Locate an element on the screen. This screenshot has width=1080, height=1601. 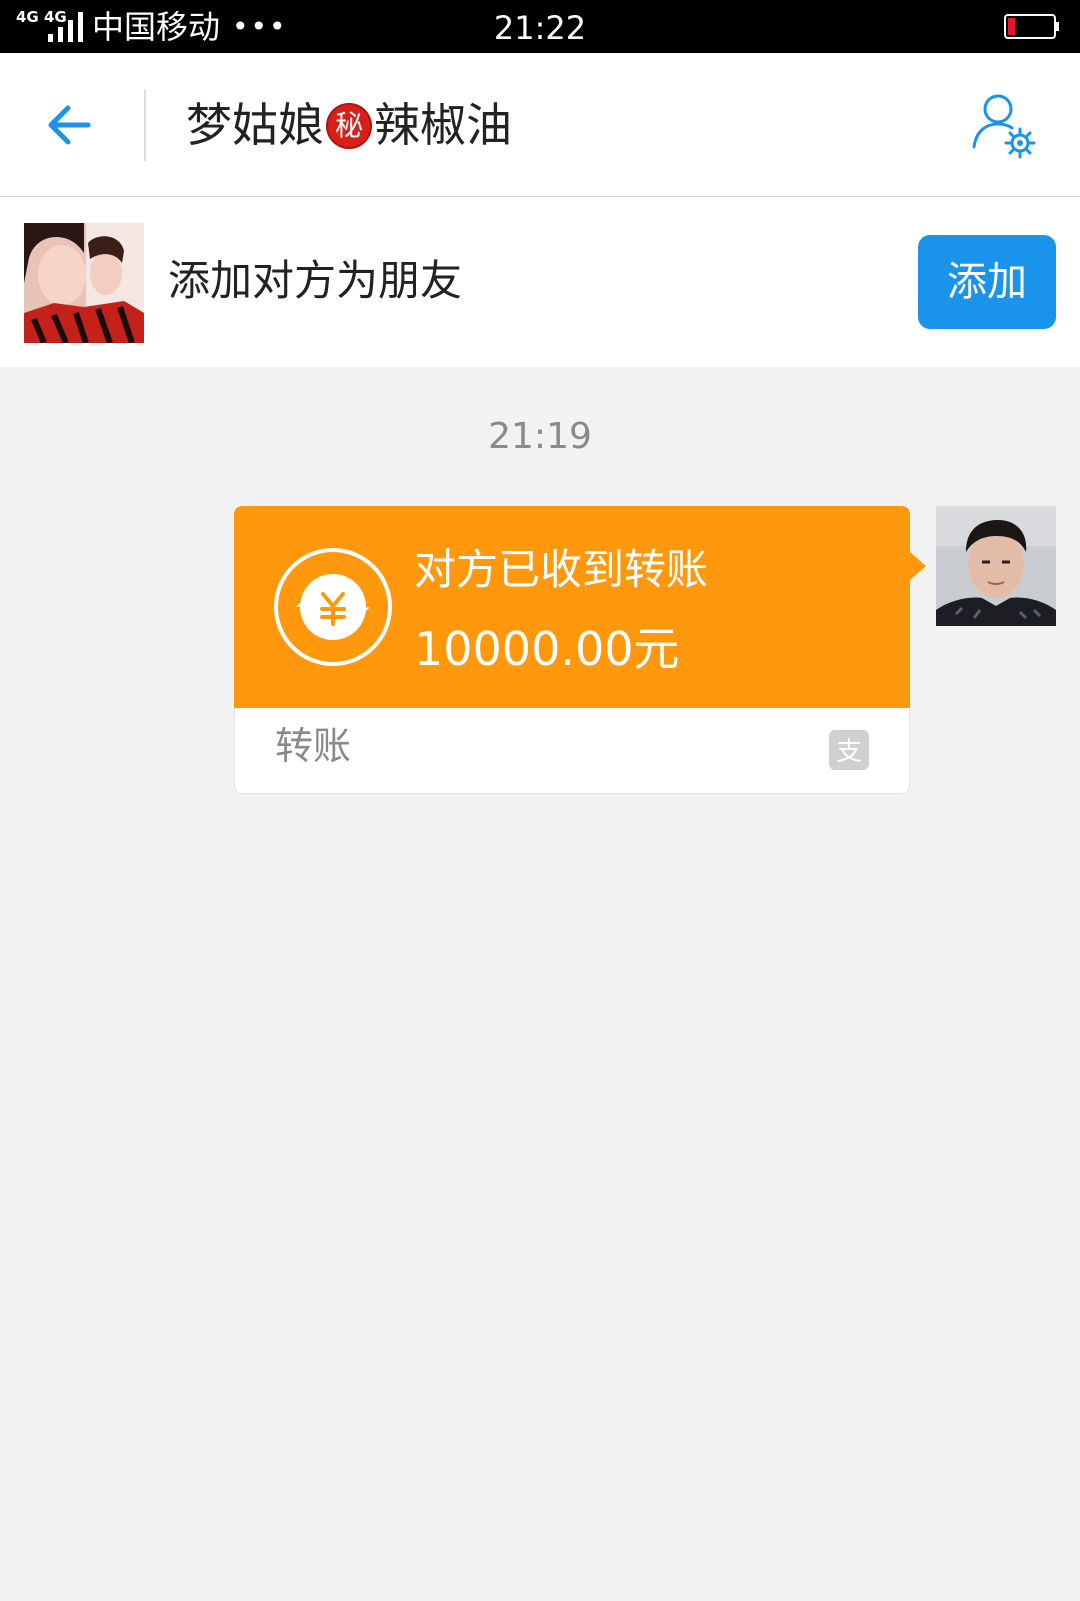
transfer-status: 对方已收到转账 is located at coordinates (561, 569).